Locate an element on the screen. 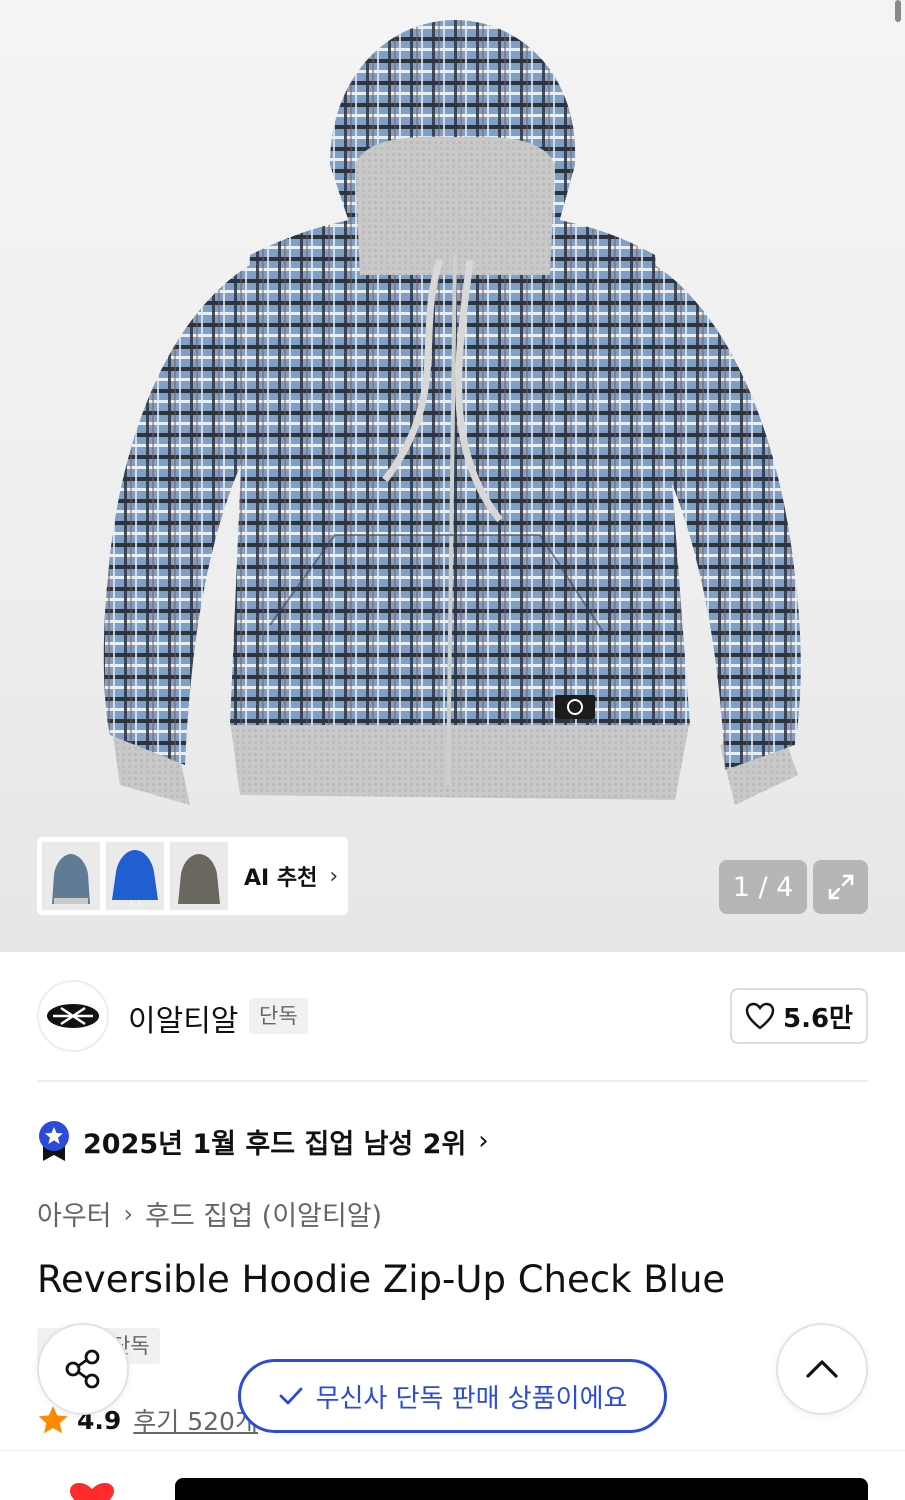  product-title: Reversible Hoodie Zip-Up Check Blue is located at coordinates (381, 1279).